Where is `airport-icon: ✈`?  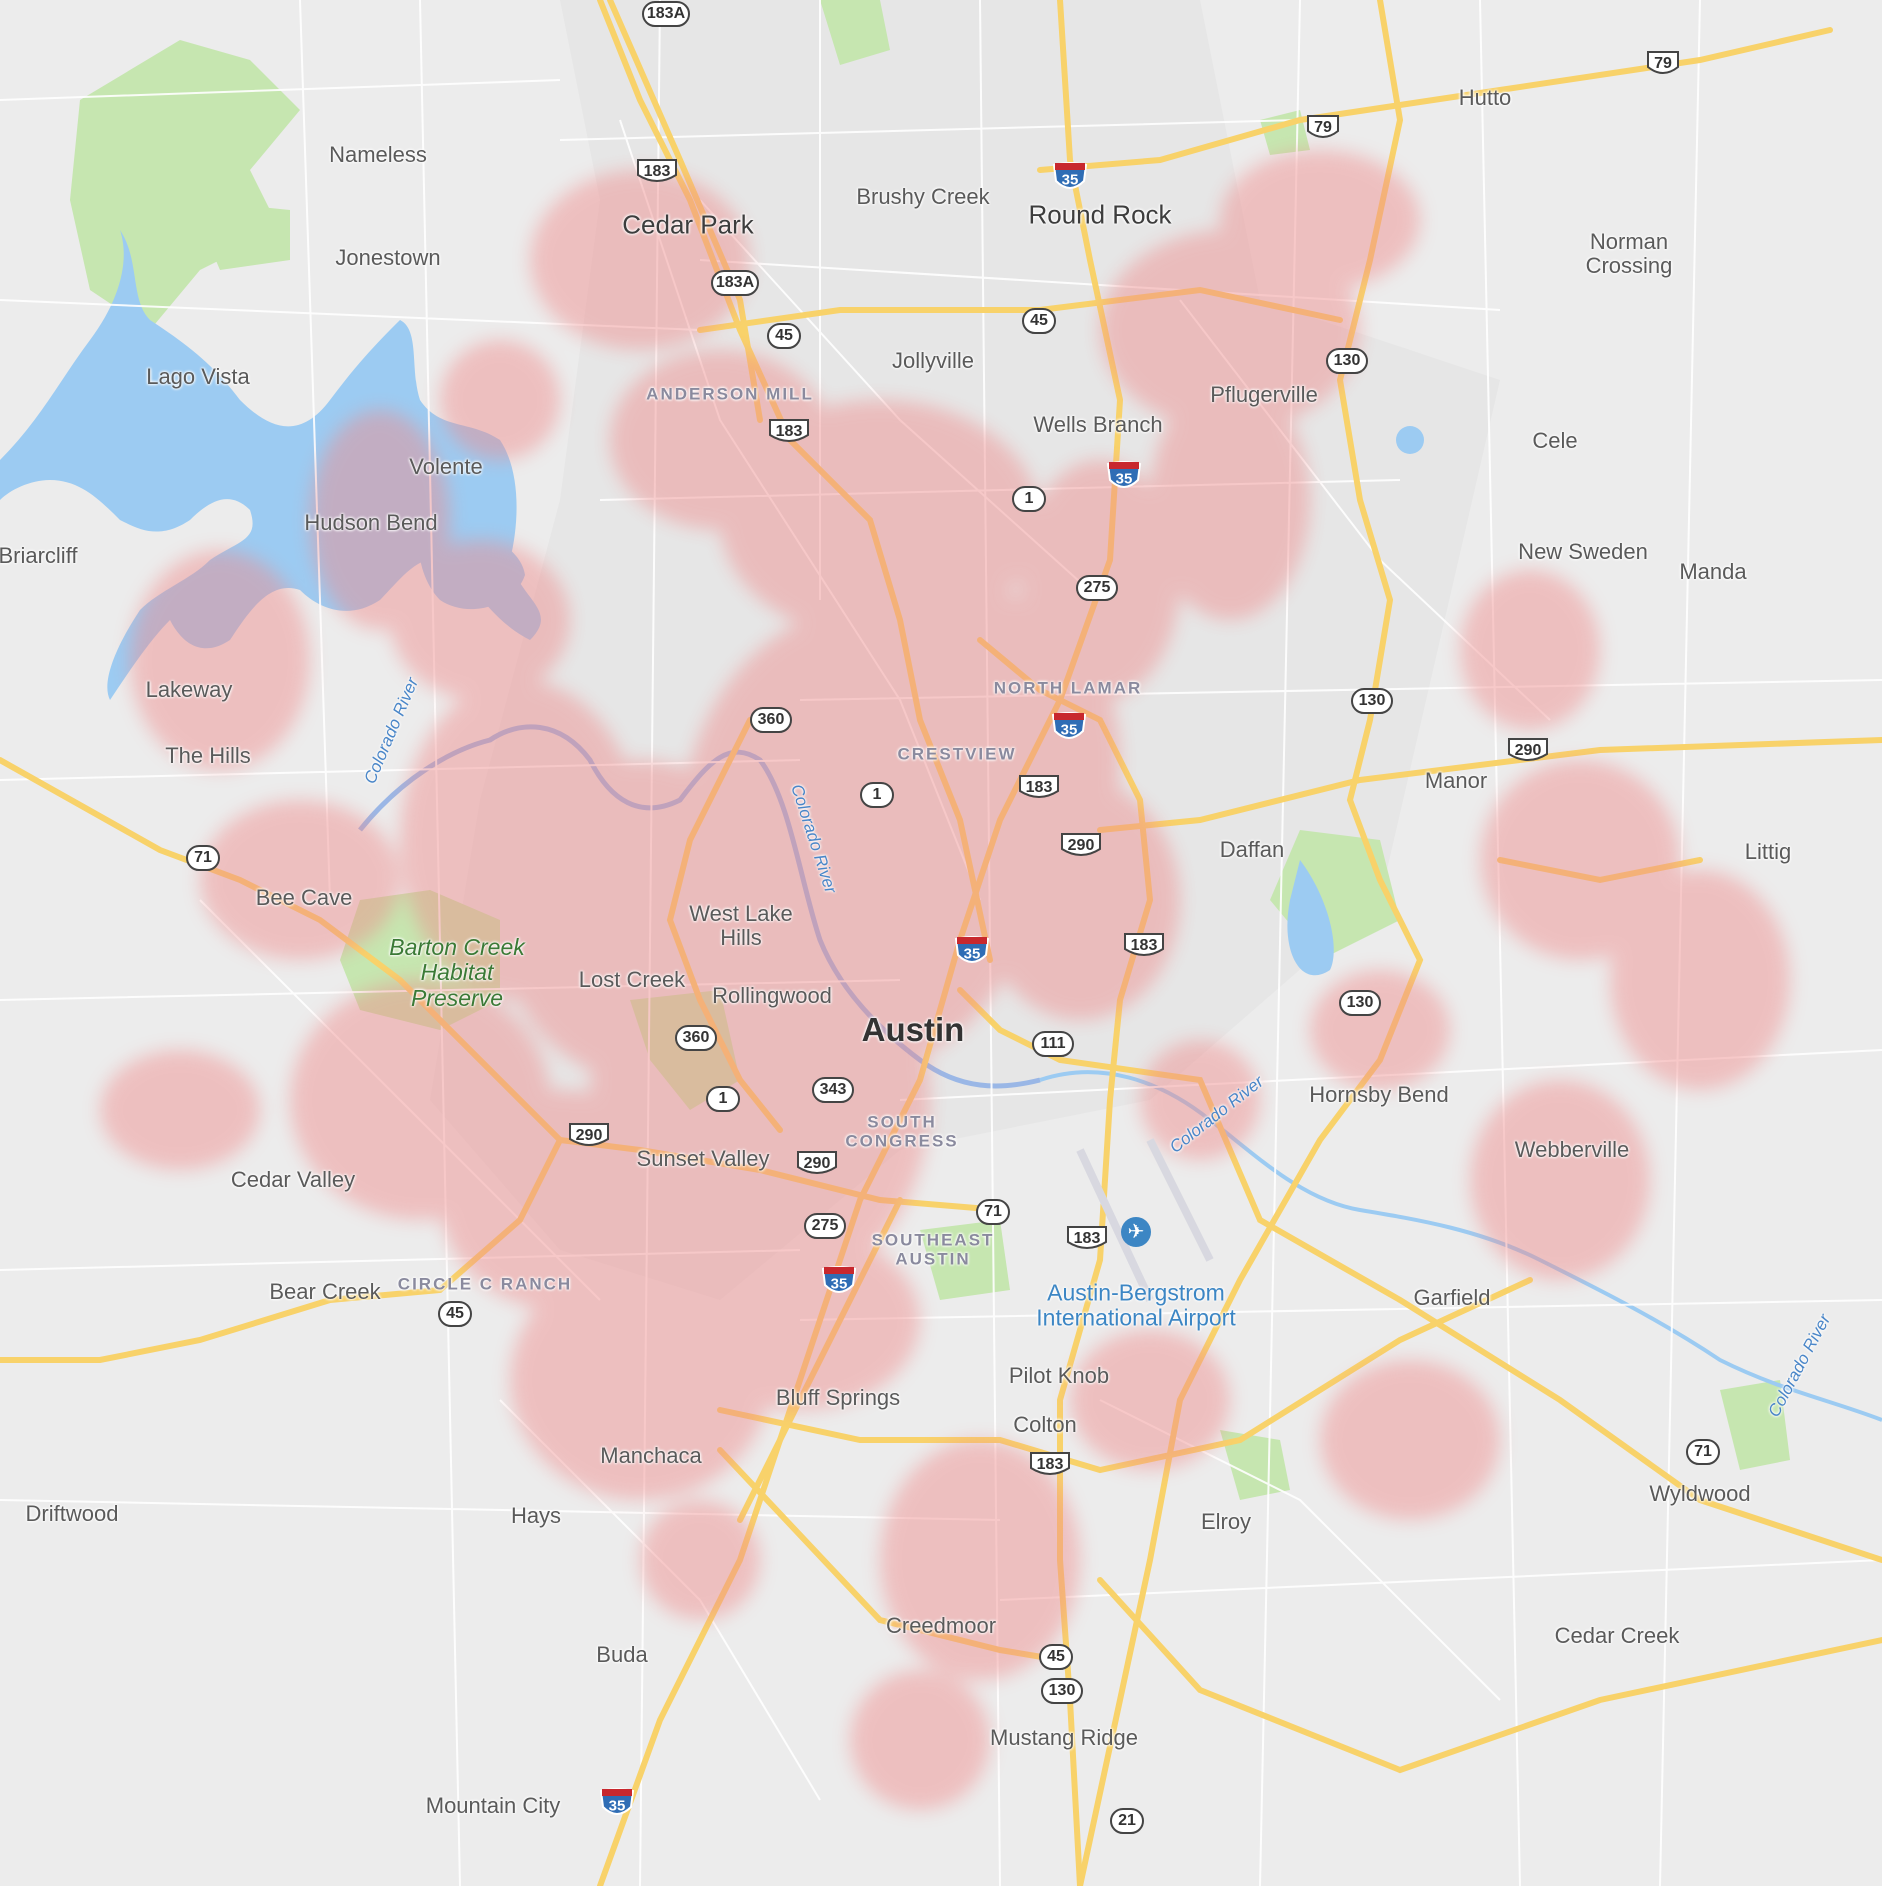 airport-icon: ✈ is located at coordinates (1136, 1232).